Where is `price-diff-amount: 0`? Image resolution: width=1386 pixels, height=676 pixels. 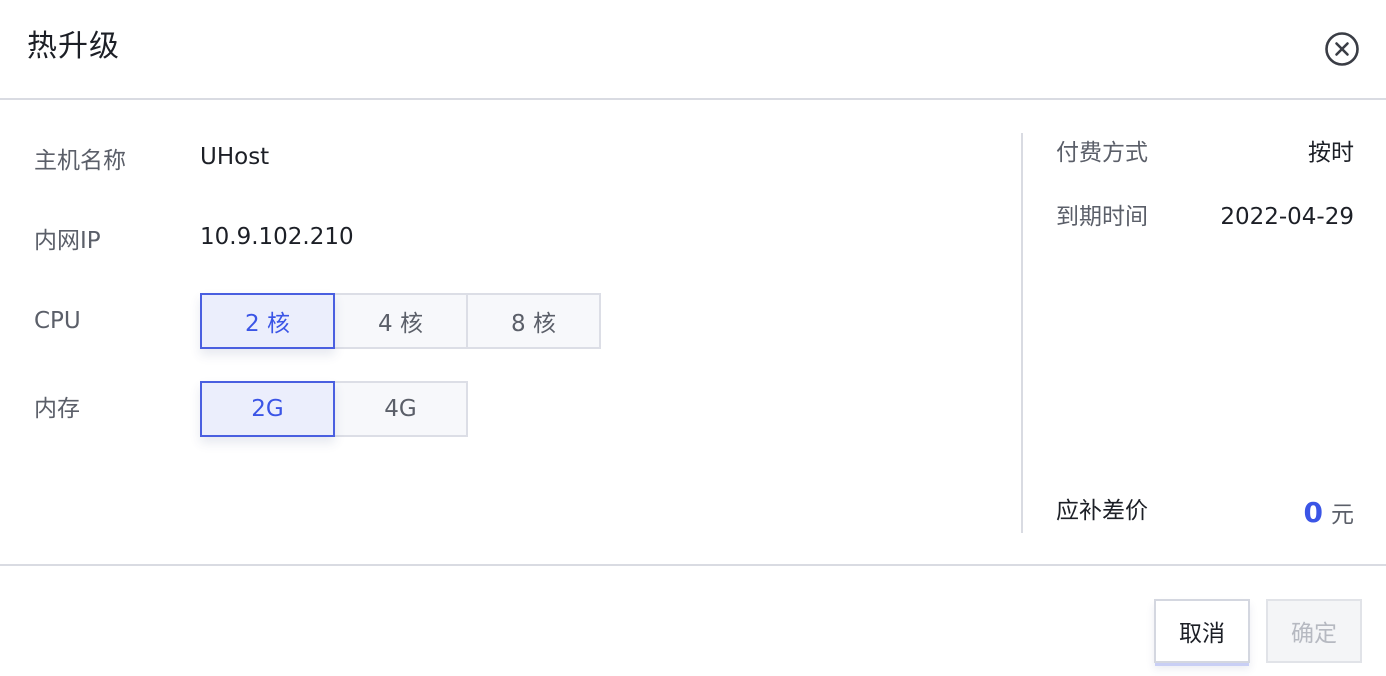
price-diff-amount: 0 is located at coordinates (1313, 512).